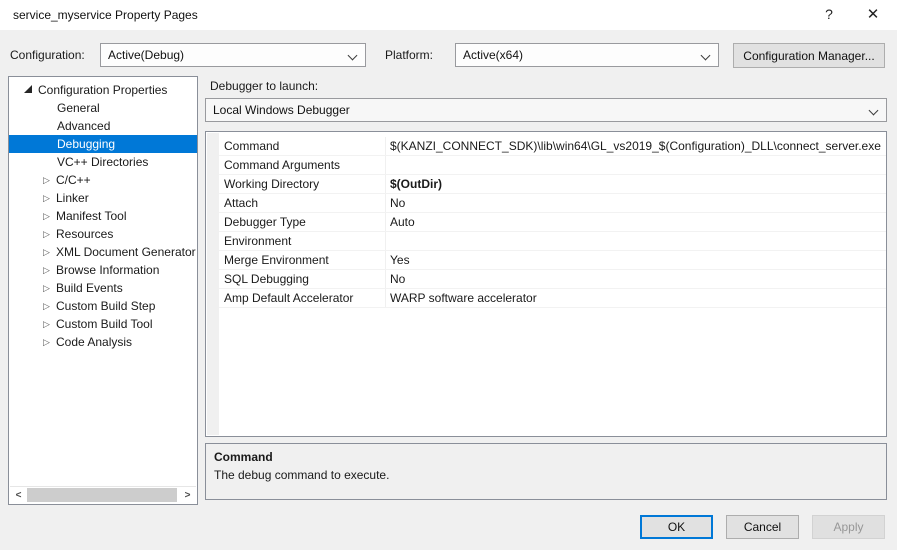 The width and height of the screenshot is (897, 550). I want to click on title-bar: service_myservice Property Pages ? ✕, so click(448, 15).